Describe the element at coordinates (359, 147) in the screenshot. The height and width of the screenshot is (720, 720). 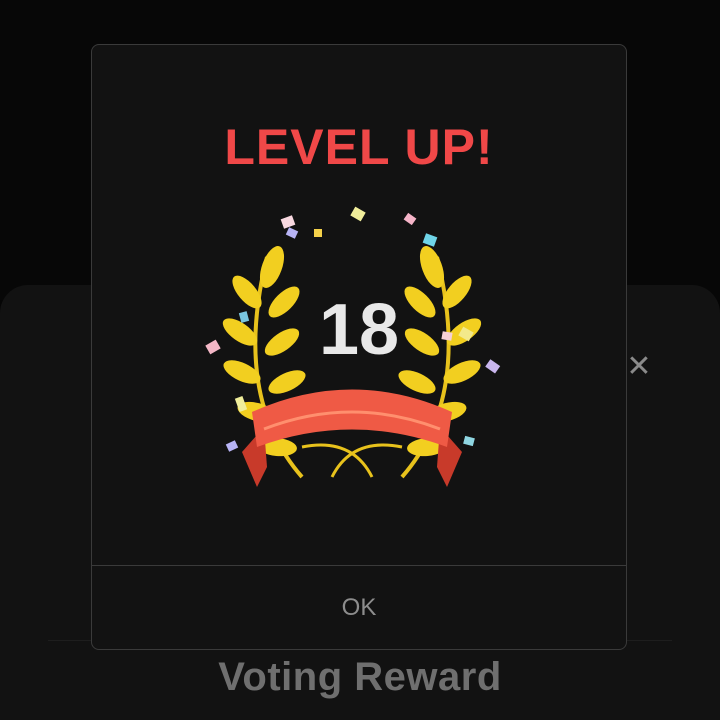
I see `dialog-title: LEVEL UP!` at that location.